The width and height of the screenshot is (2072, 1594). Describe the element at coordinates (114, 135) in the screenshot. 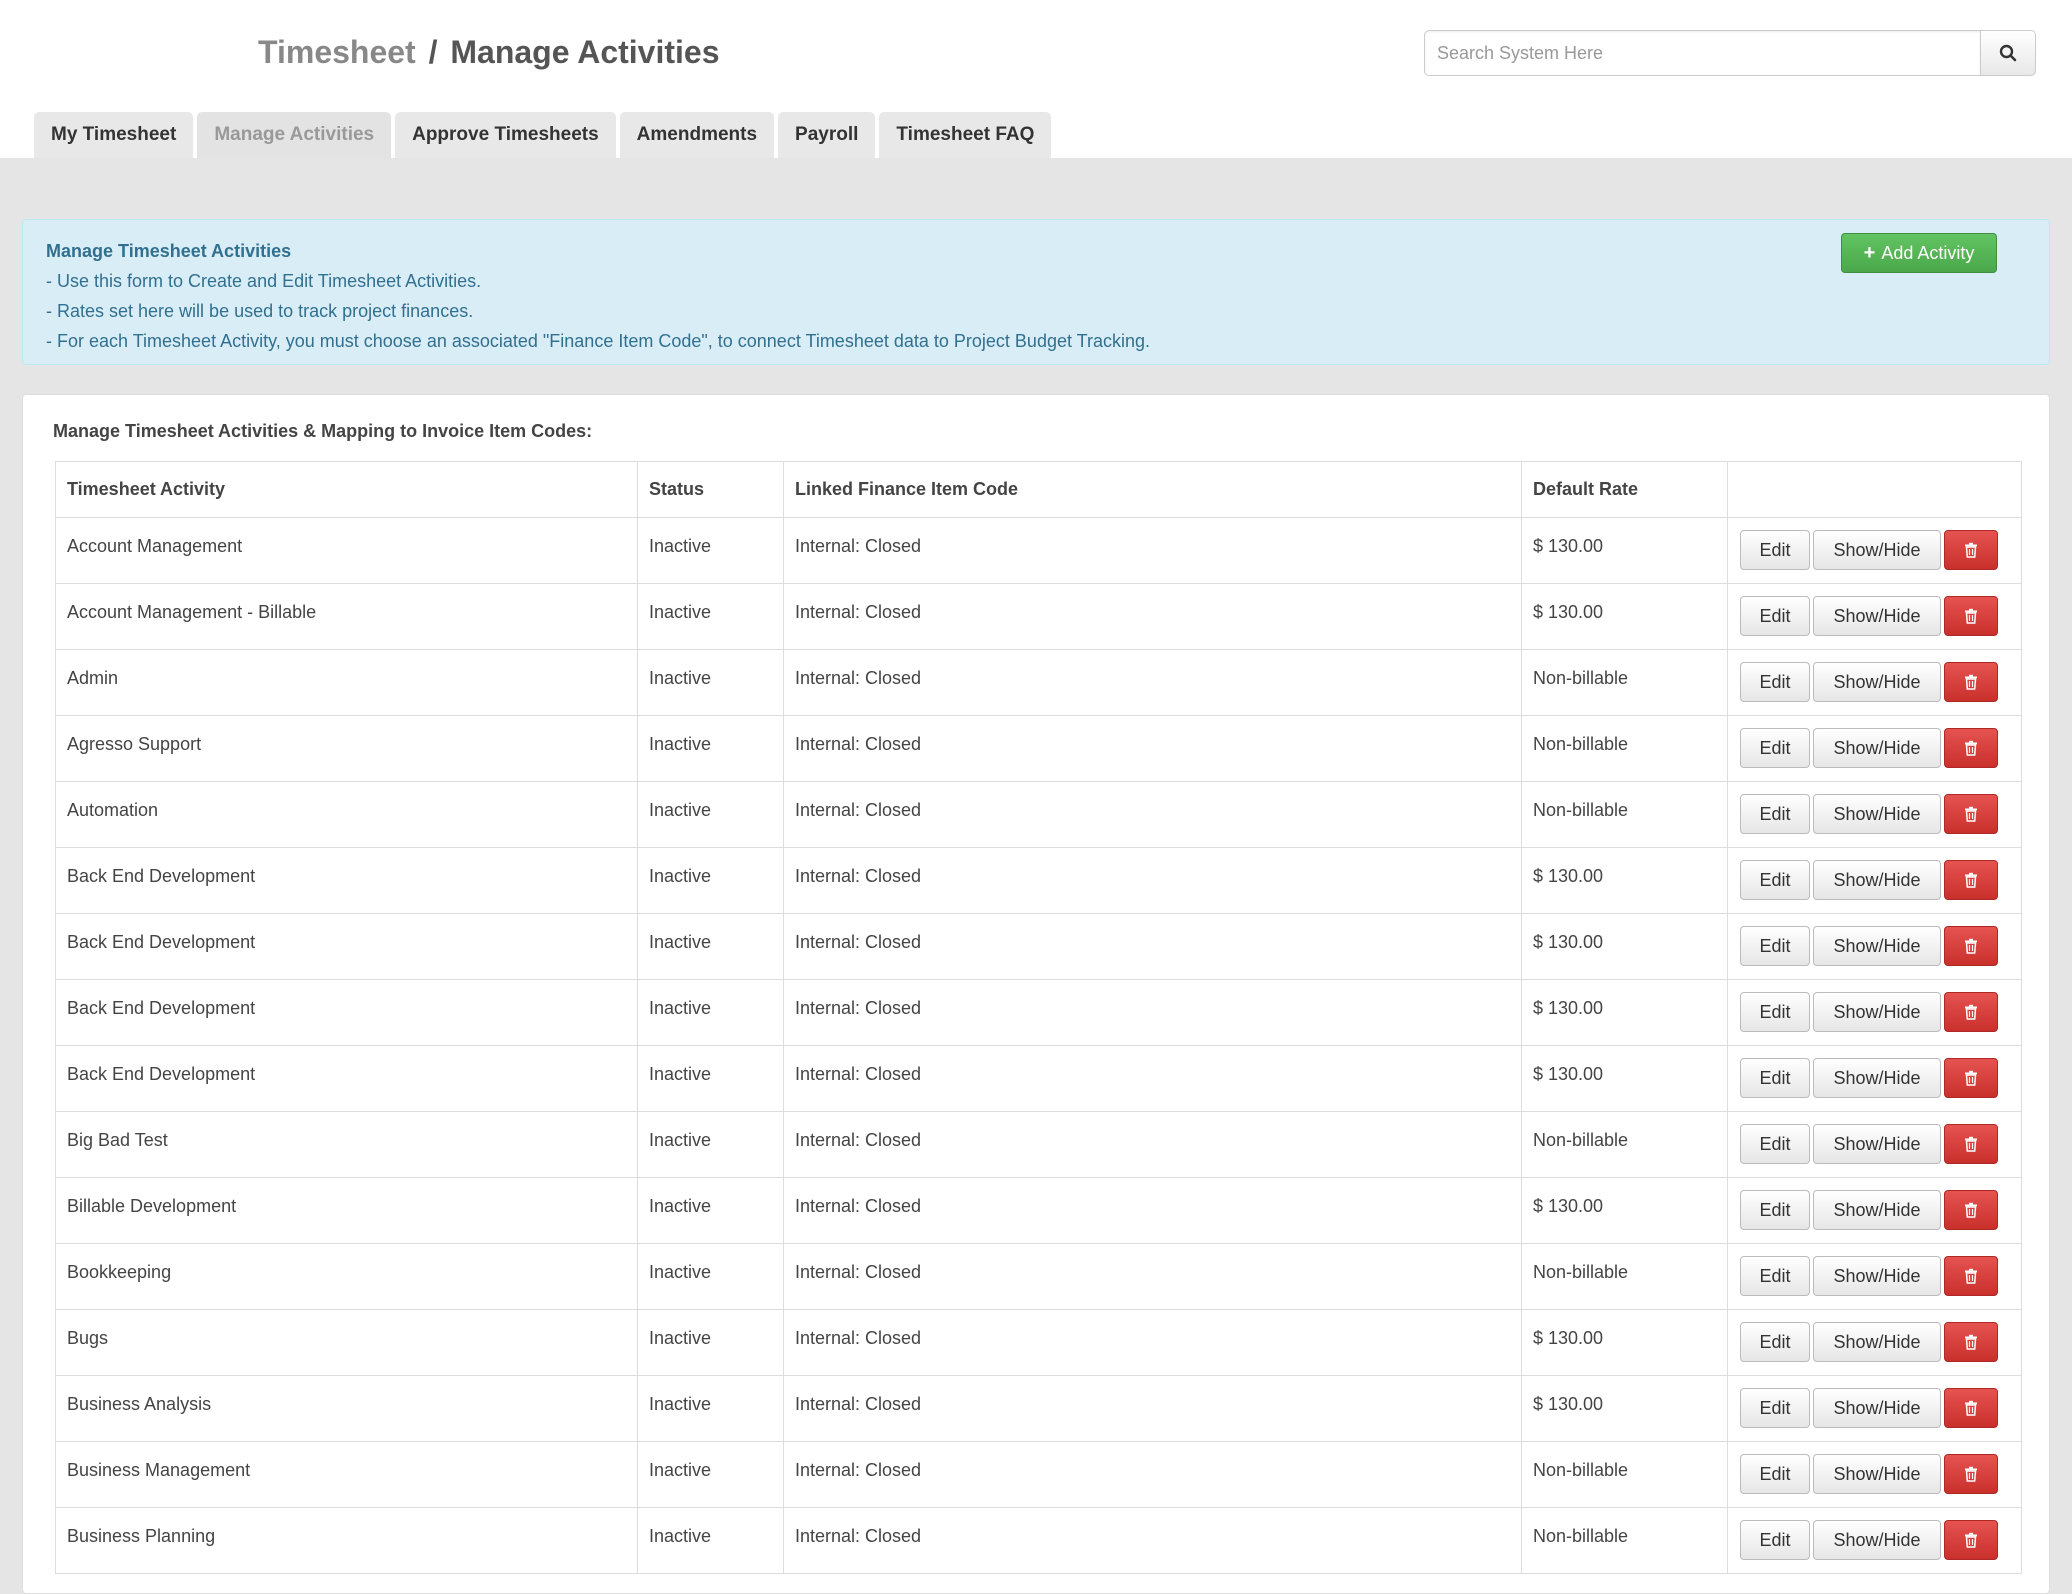

I see `tab-my-timesheet: My Timesheet` at that location.